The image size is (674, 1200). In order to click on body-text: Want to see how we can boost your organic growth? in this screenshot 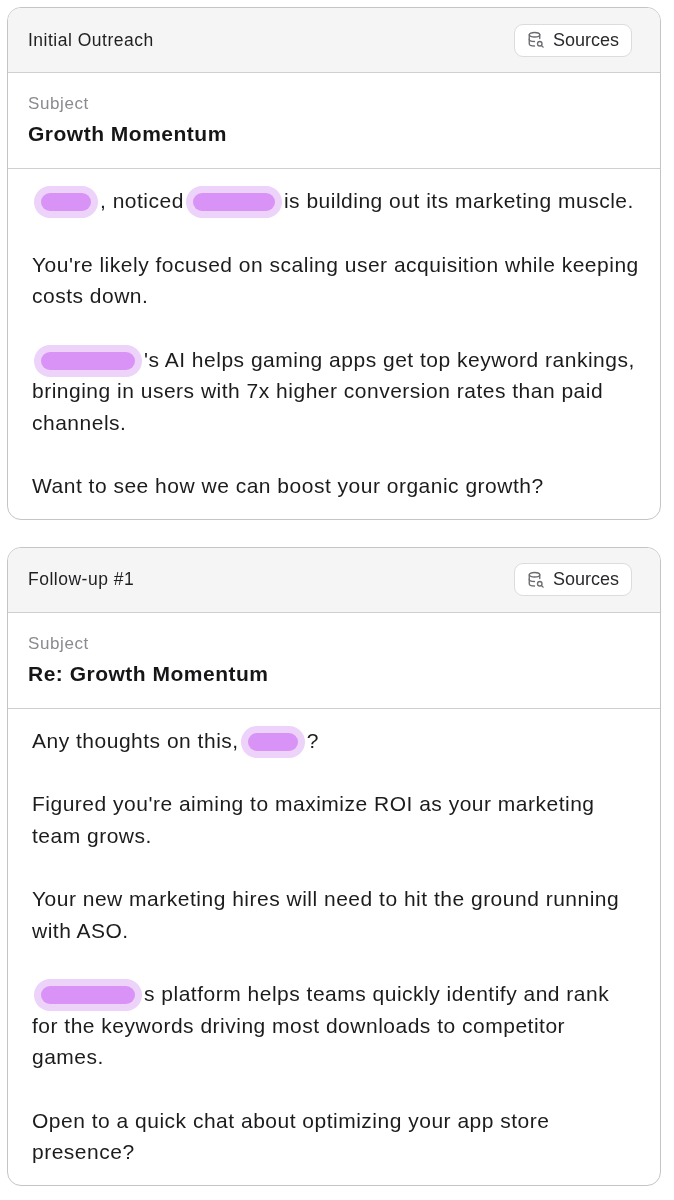, I will do `click(288, 485)`.